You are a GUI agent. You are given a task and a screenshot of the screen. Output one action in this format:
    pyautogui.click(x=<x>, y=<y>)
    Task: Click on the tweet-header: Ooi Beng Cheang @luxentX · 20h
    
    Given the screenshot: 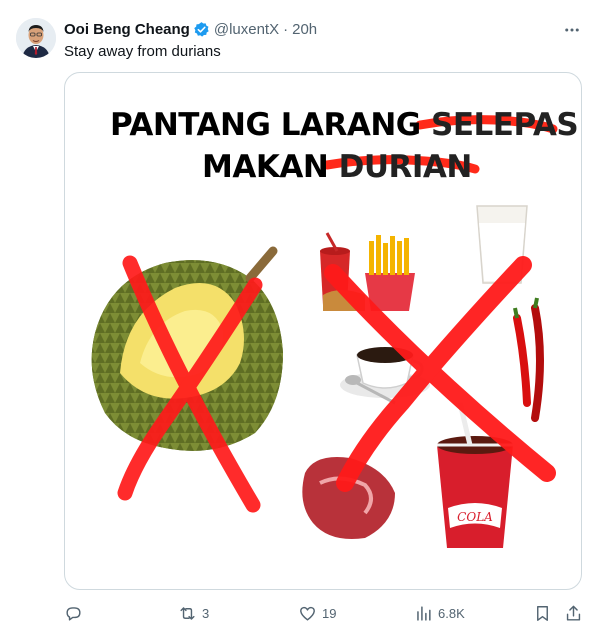 What is the action you would take?
    pyautogui.click(x=190, y=29)
    